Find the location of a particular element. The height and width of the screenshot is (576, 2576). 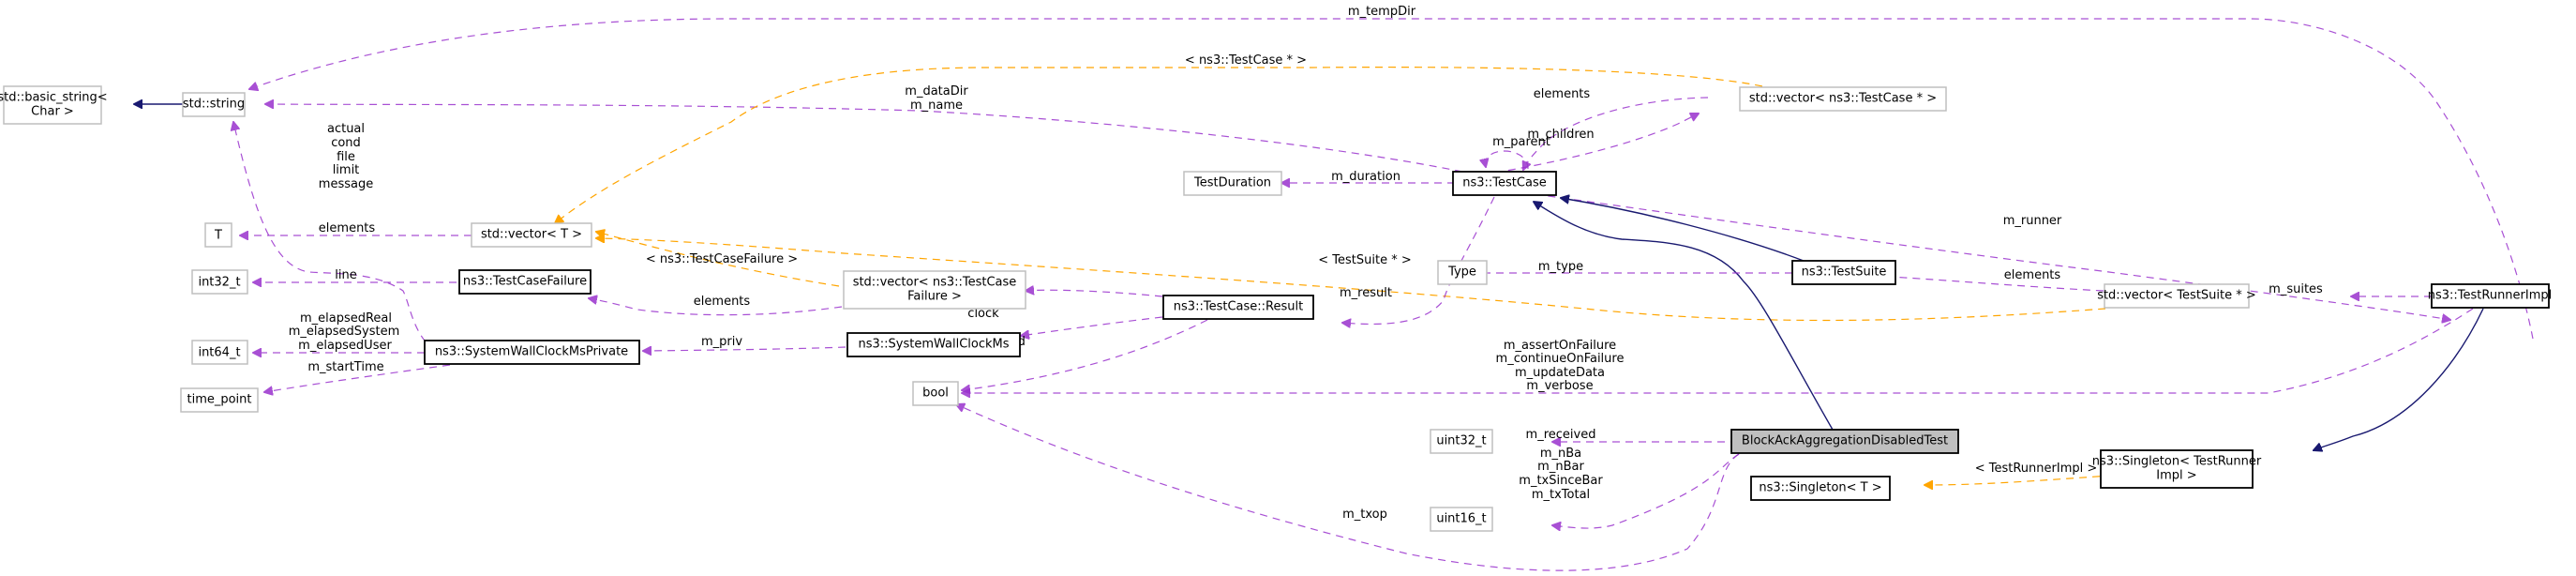

node-uint32-t: uint32_t is located at coordinates (1462, 441).